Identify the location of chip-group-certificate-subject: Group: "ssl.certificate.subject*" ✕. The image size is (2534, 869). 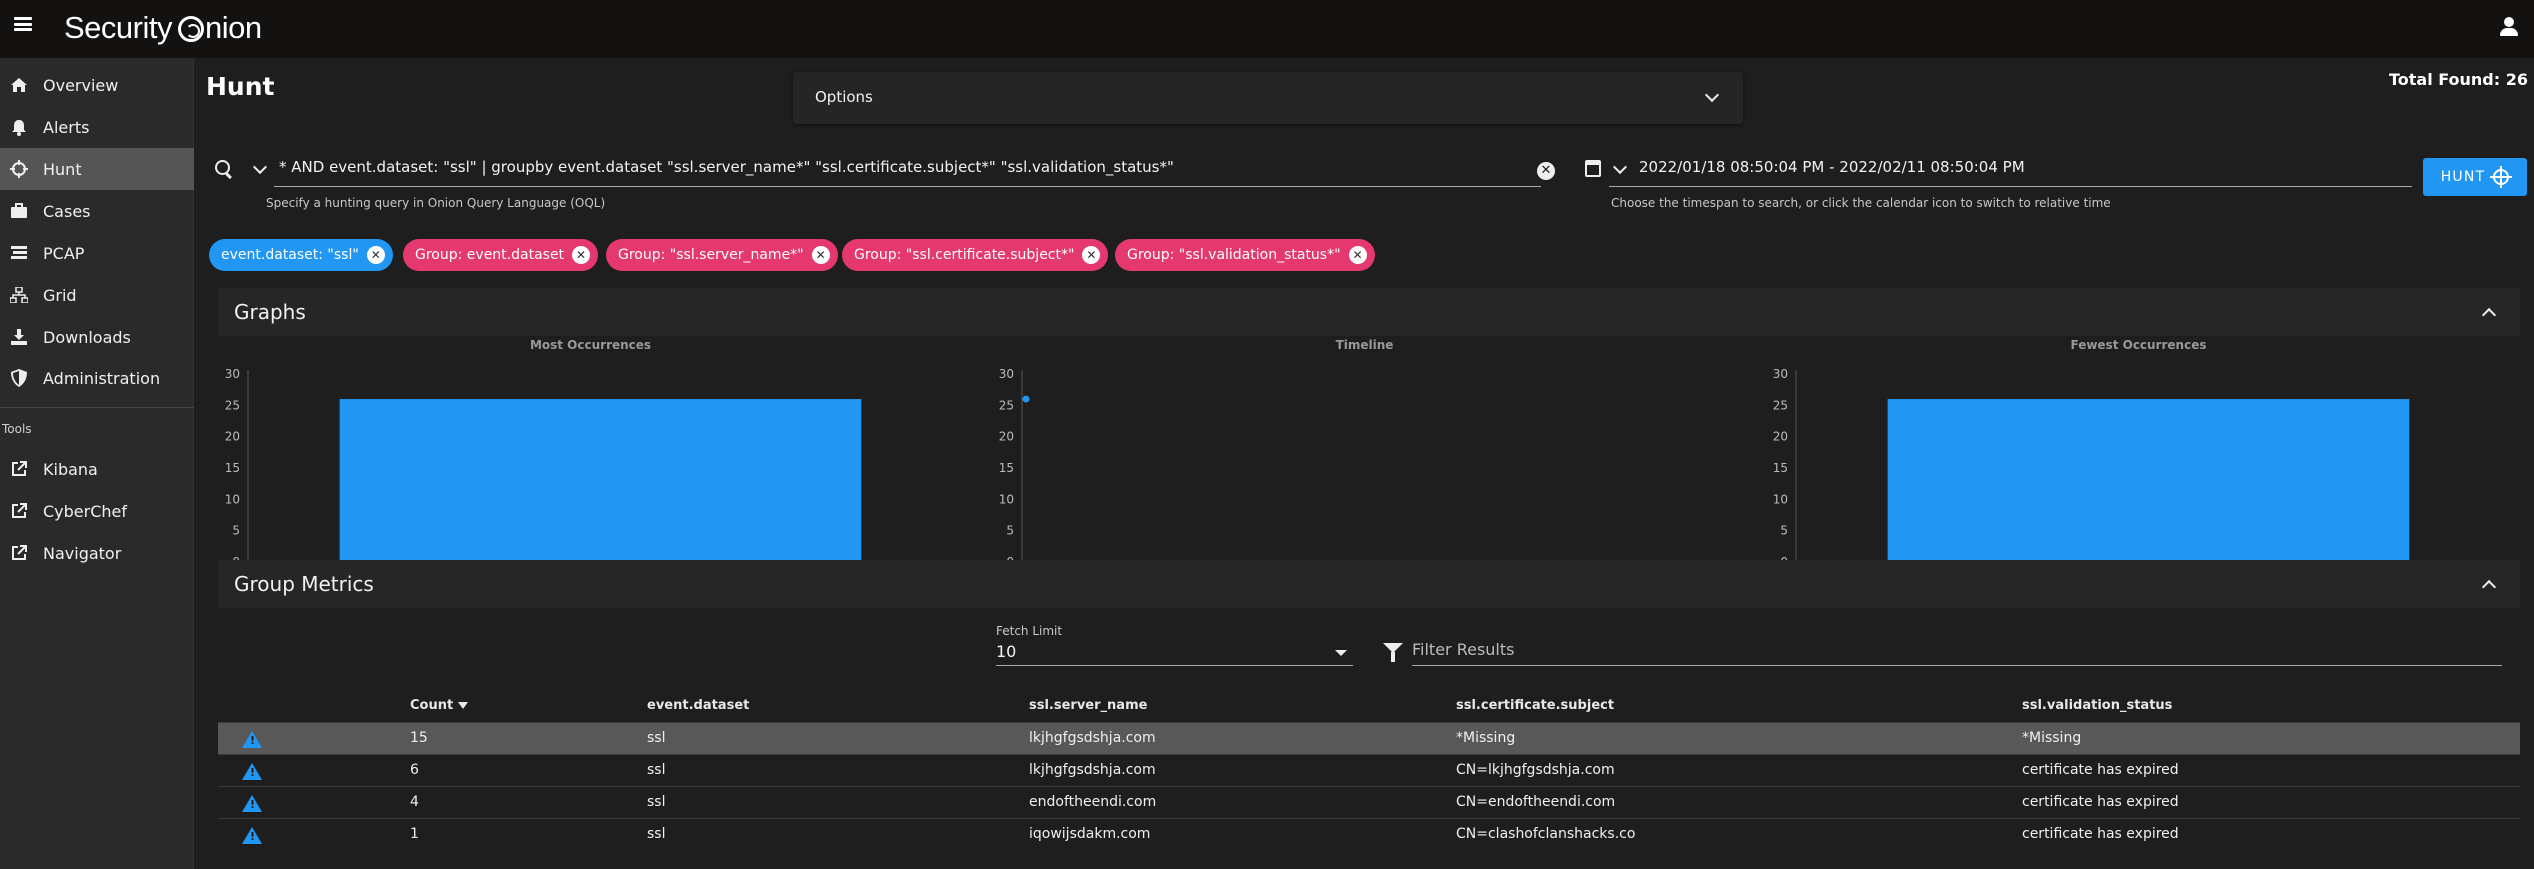
(975, 255).